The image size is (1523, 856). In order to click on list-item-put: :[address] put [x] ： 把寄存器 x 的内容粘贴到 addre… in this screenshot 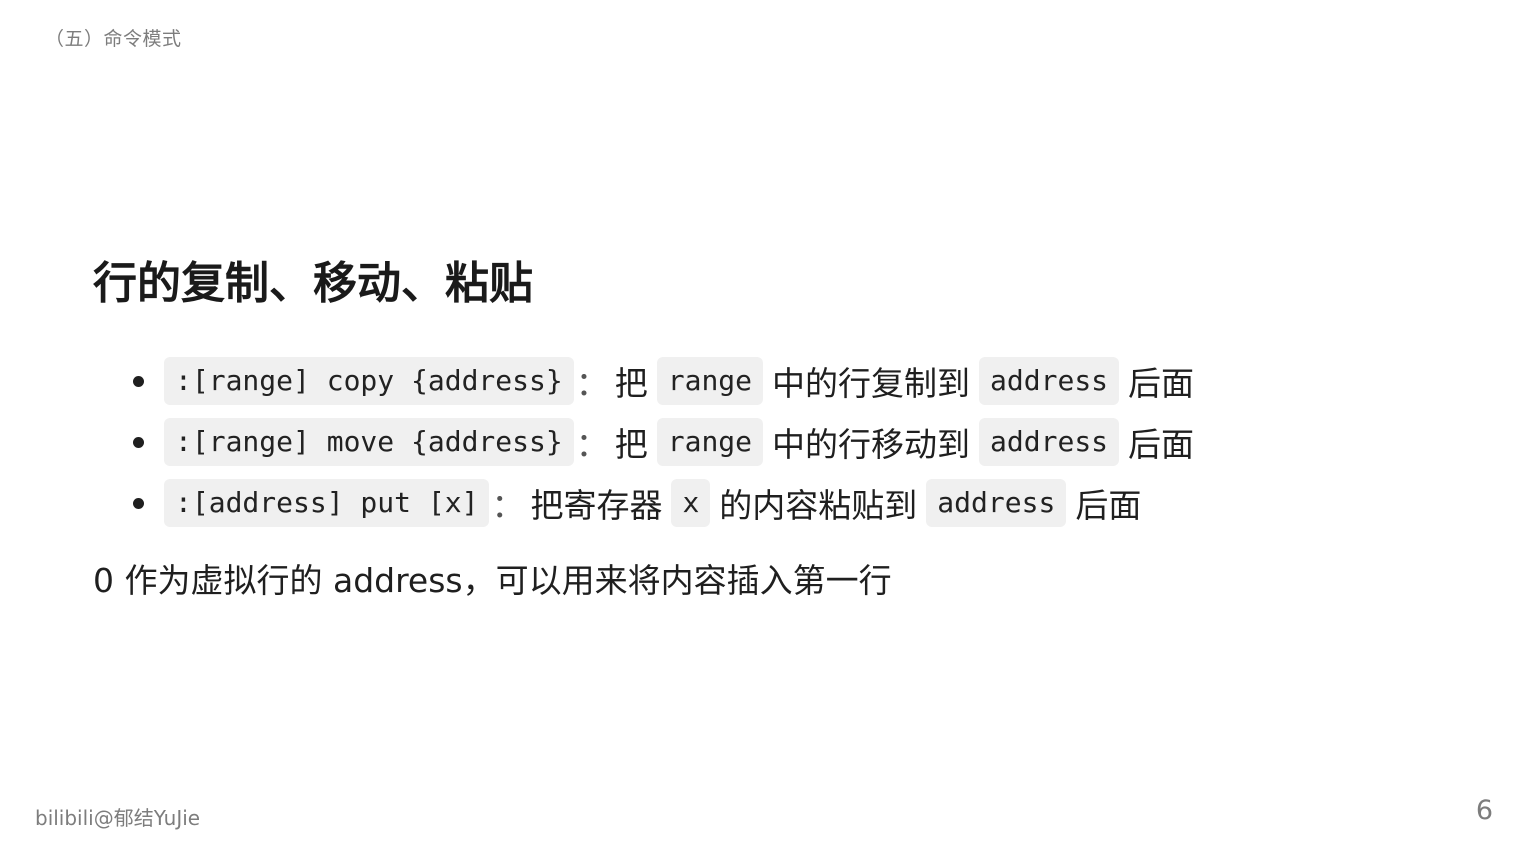, I will do `click(783, 503)`.